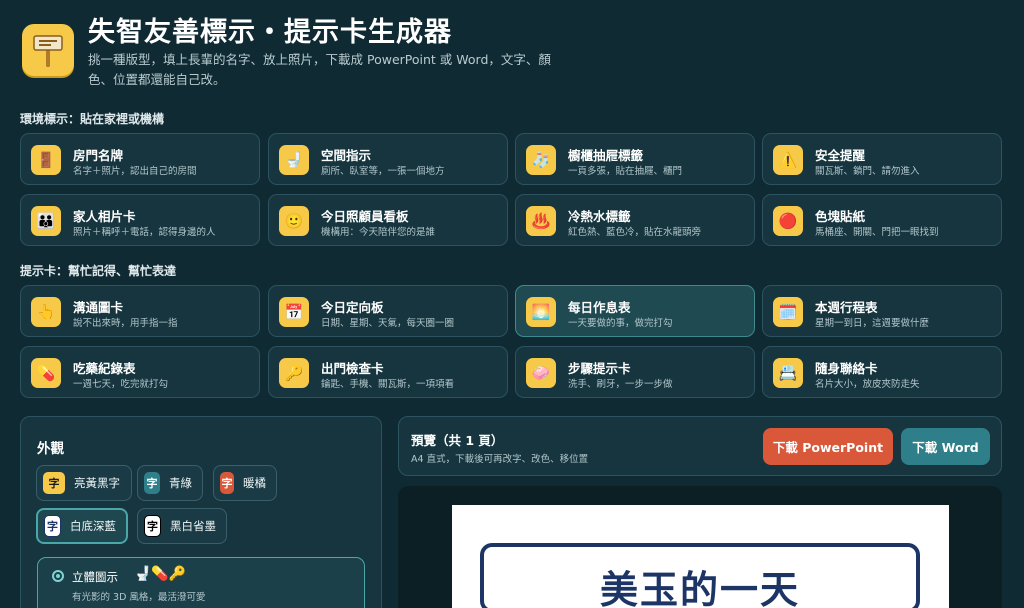 The width and height of the screenshot is (1024, 608). I want to click on template-card: 🔴 色塊貼紙馬桶座、開關、門把一眼找到, so click(882, 220).